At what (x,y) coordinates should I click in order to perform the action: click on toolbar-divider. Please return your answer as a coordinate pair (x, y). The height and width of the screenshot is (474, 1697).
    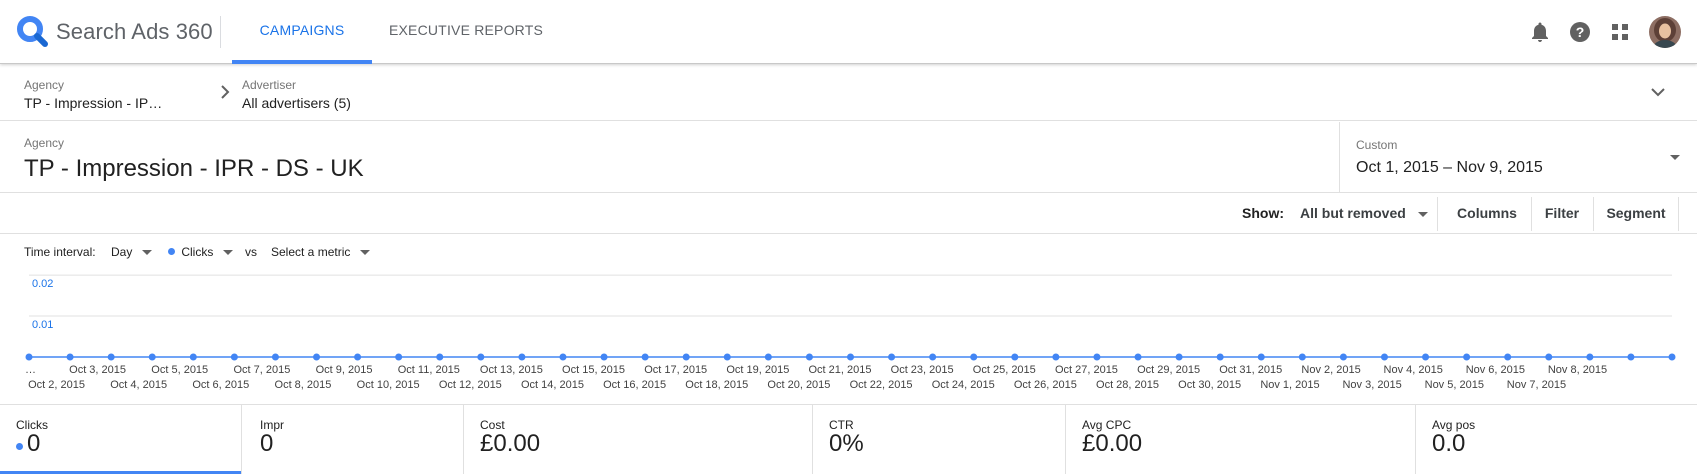
    Looking at the image, I should click on (1678, 214).